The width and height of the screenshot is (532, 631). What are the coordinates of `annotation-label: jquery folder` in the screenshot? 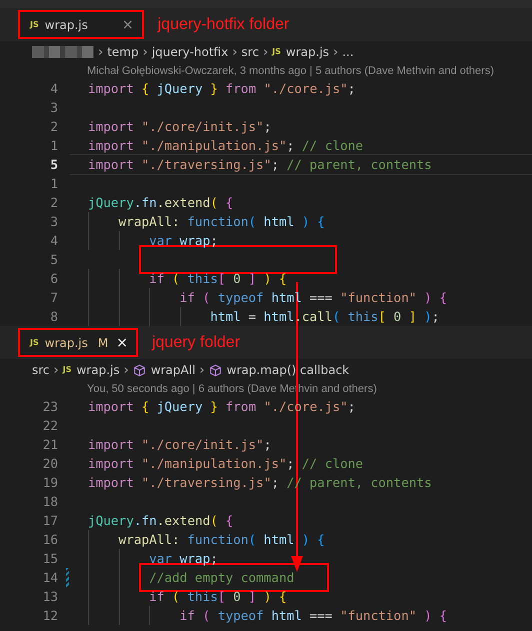 It's located at (196, 343).